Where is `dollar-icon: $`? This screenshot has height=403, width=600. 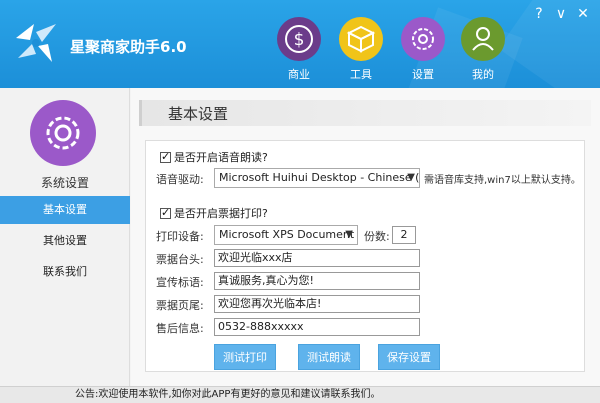 dollar-icon: $ is located at coordinates (299, 39).